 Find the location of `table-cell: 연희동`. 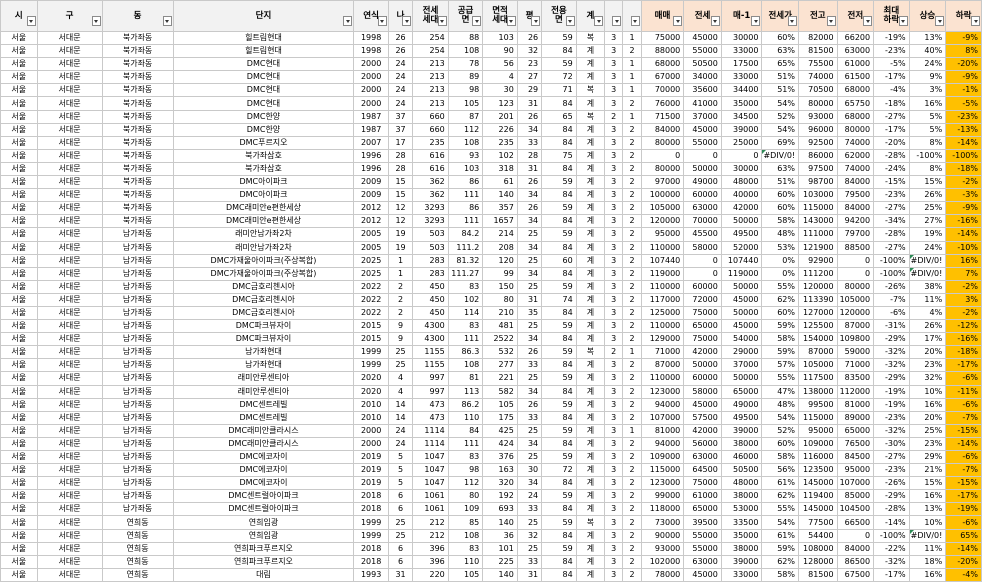

table-cell: 연희동 is located at coordinates (137, 574).